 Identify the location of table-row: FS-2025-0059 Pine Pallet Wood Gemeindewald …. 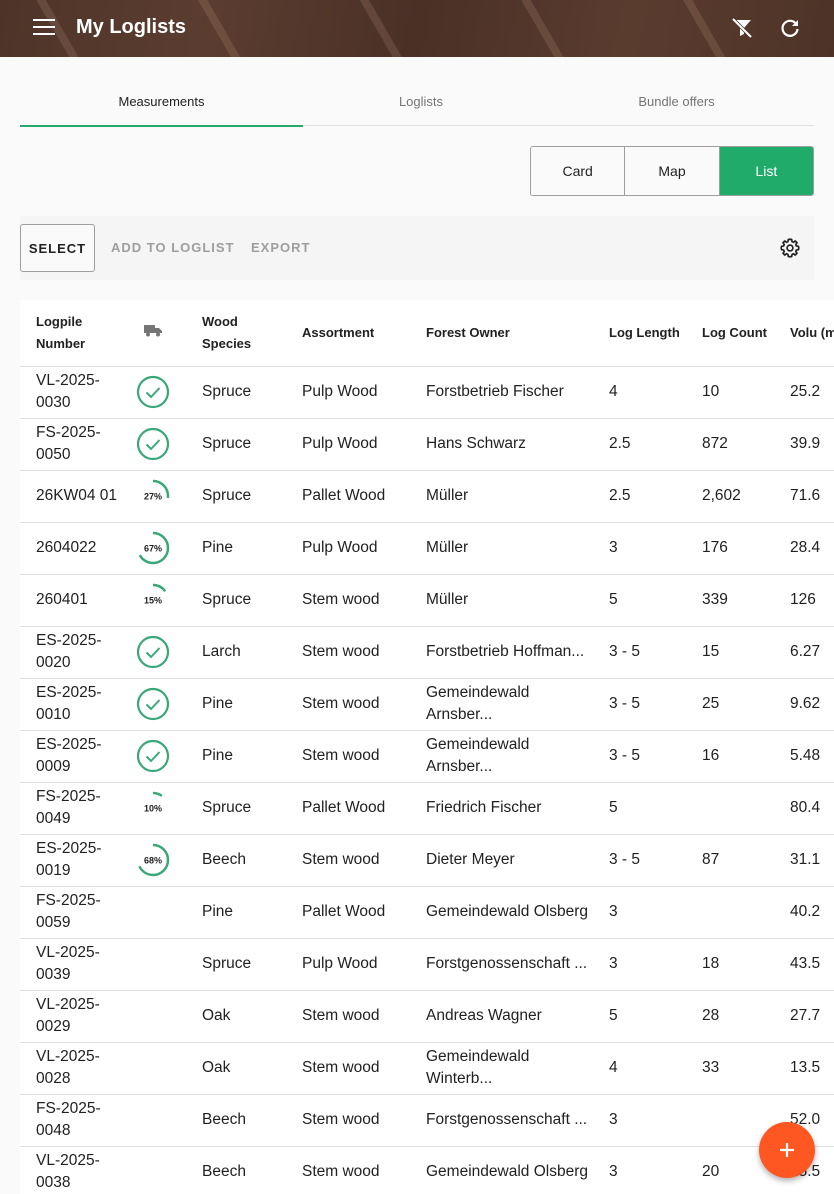
(427, 912).